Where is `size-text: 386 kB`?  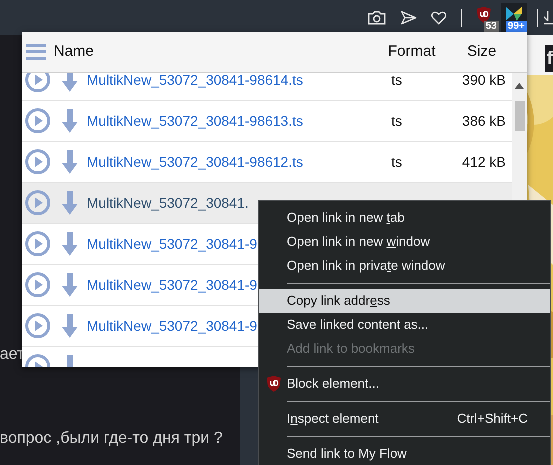 size-text: 386 kB is located at coordinates (484, 121).